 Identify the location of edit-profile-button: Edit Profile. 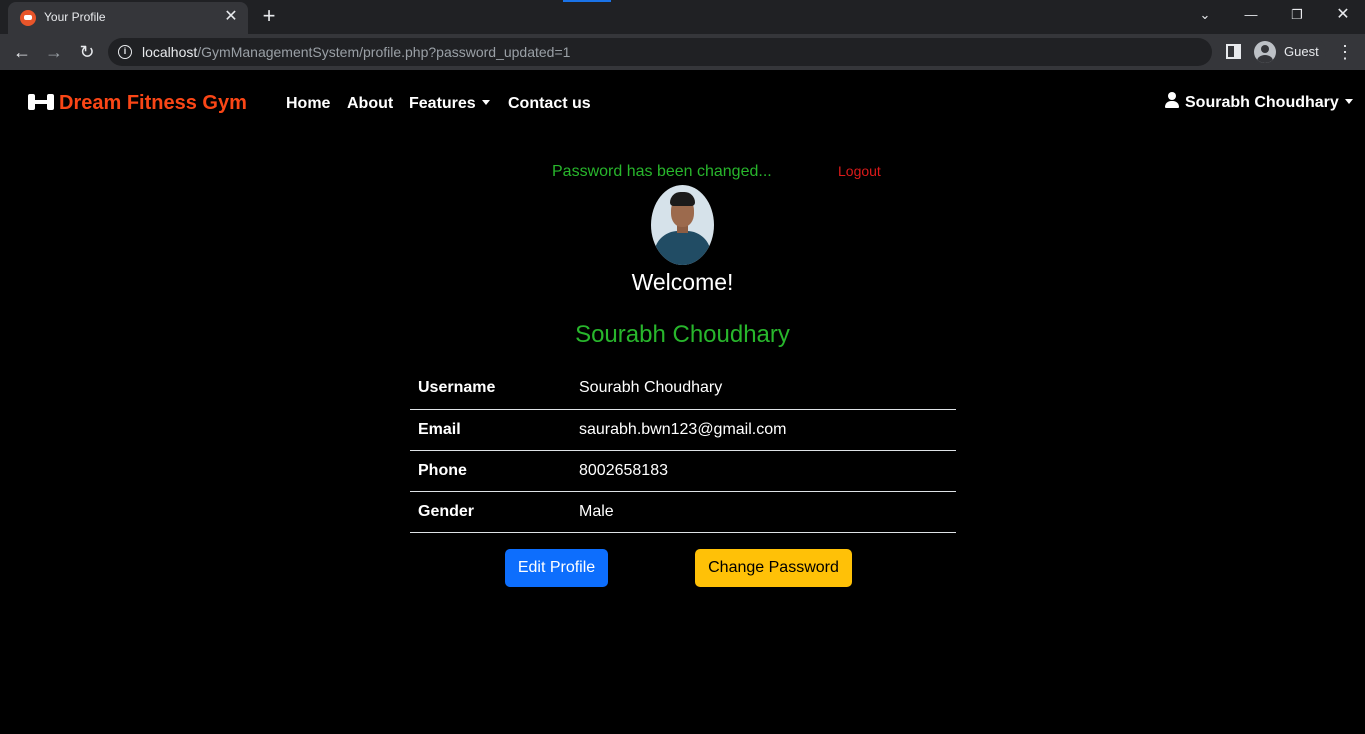
(556, 568).